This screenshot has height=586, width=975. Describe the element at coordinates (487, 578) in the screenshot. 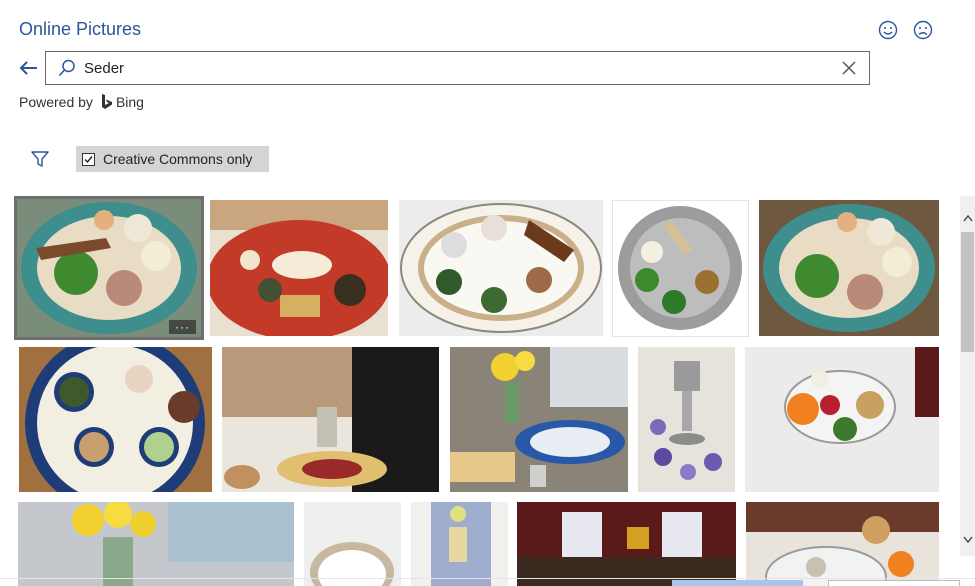

I see `divider` at that location.